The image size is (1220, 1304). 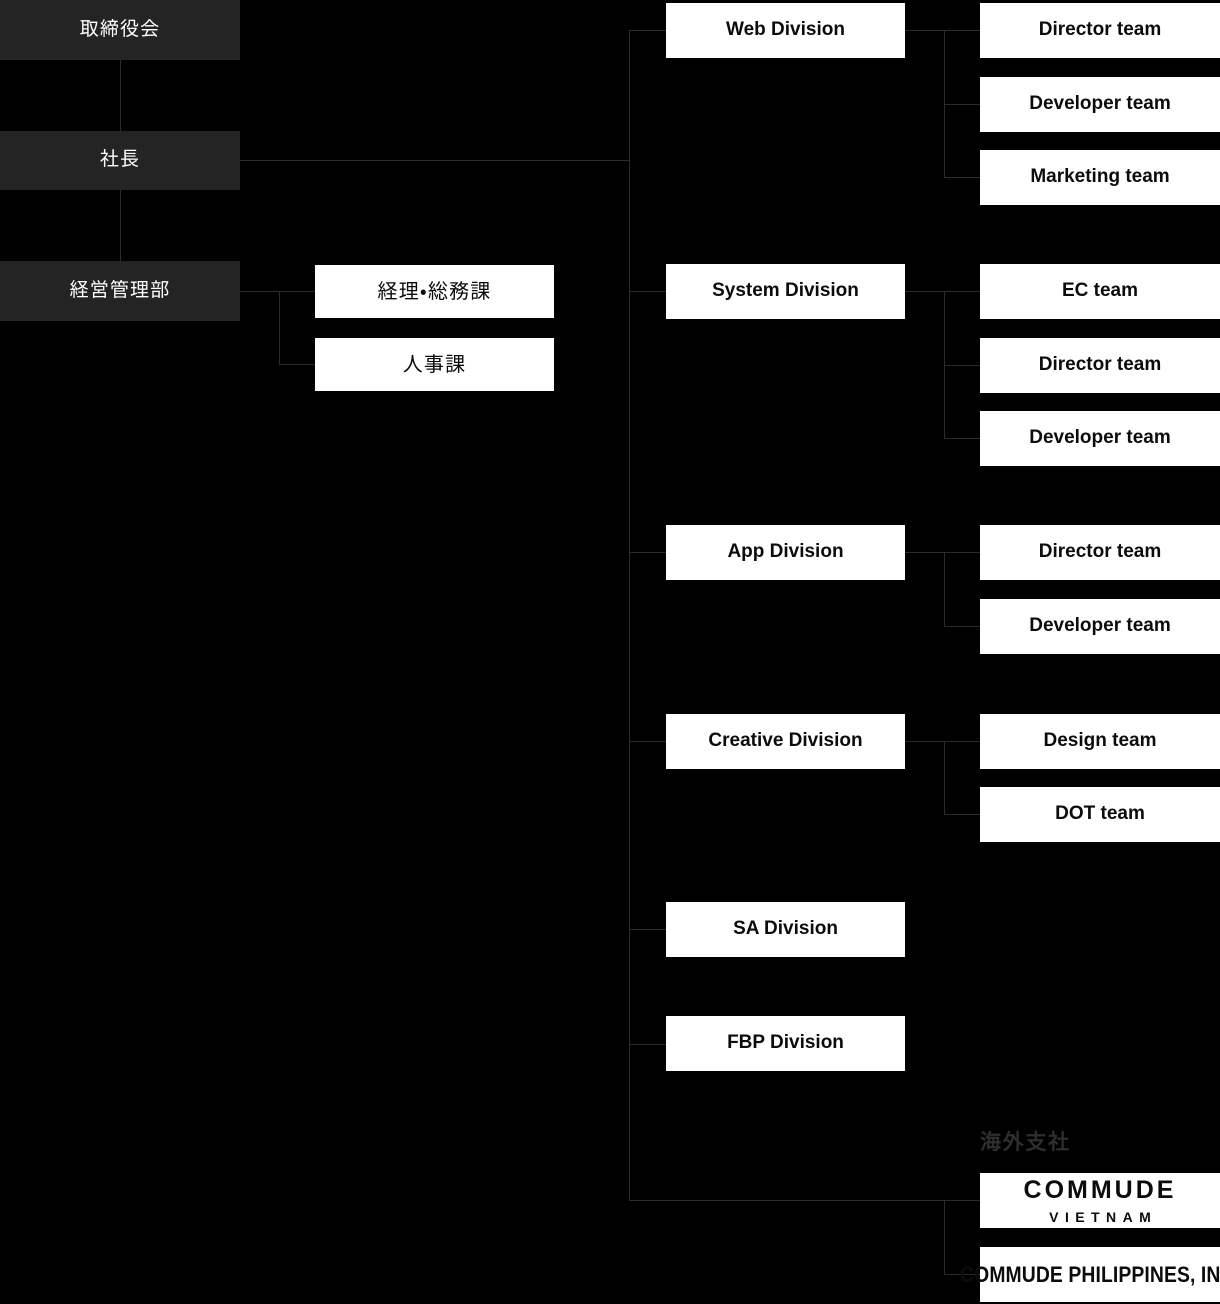 I want to click on node-web-director-team: Director team, so click(x=1100, y=30).